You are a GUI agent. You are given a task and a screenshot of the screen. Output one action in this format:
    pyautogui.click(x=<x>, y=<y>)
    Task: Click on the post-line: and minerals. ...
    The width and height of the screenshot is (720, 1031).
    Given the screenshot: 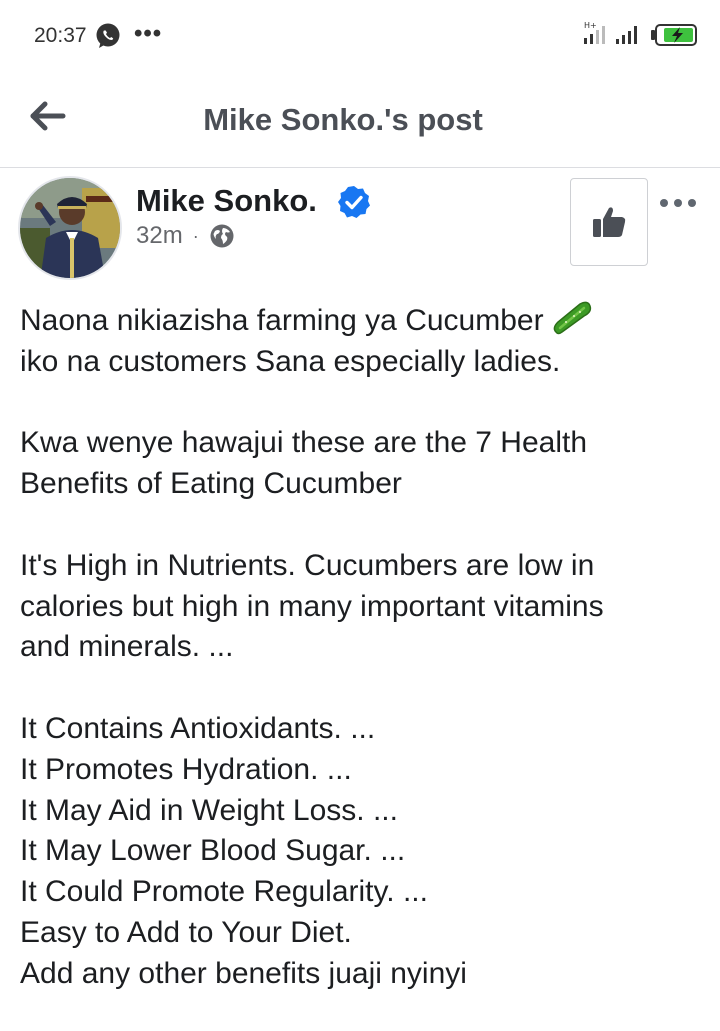 What is the action you would take?
    pyautogui.click(x=127, y=647)
    